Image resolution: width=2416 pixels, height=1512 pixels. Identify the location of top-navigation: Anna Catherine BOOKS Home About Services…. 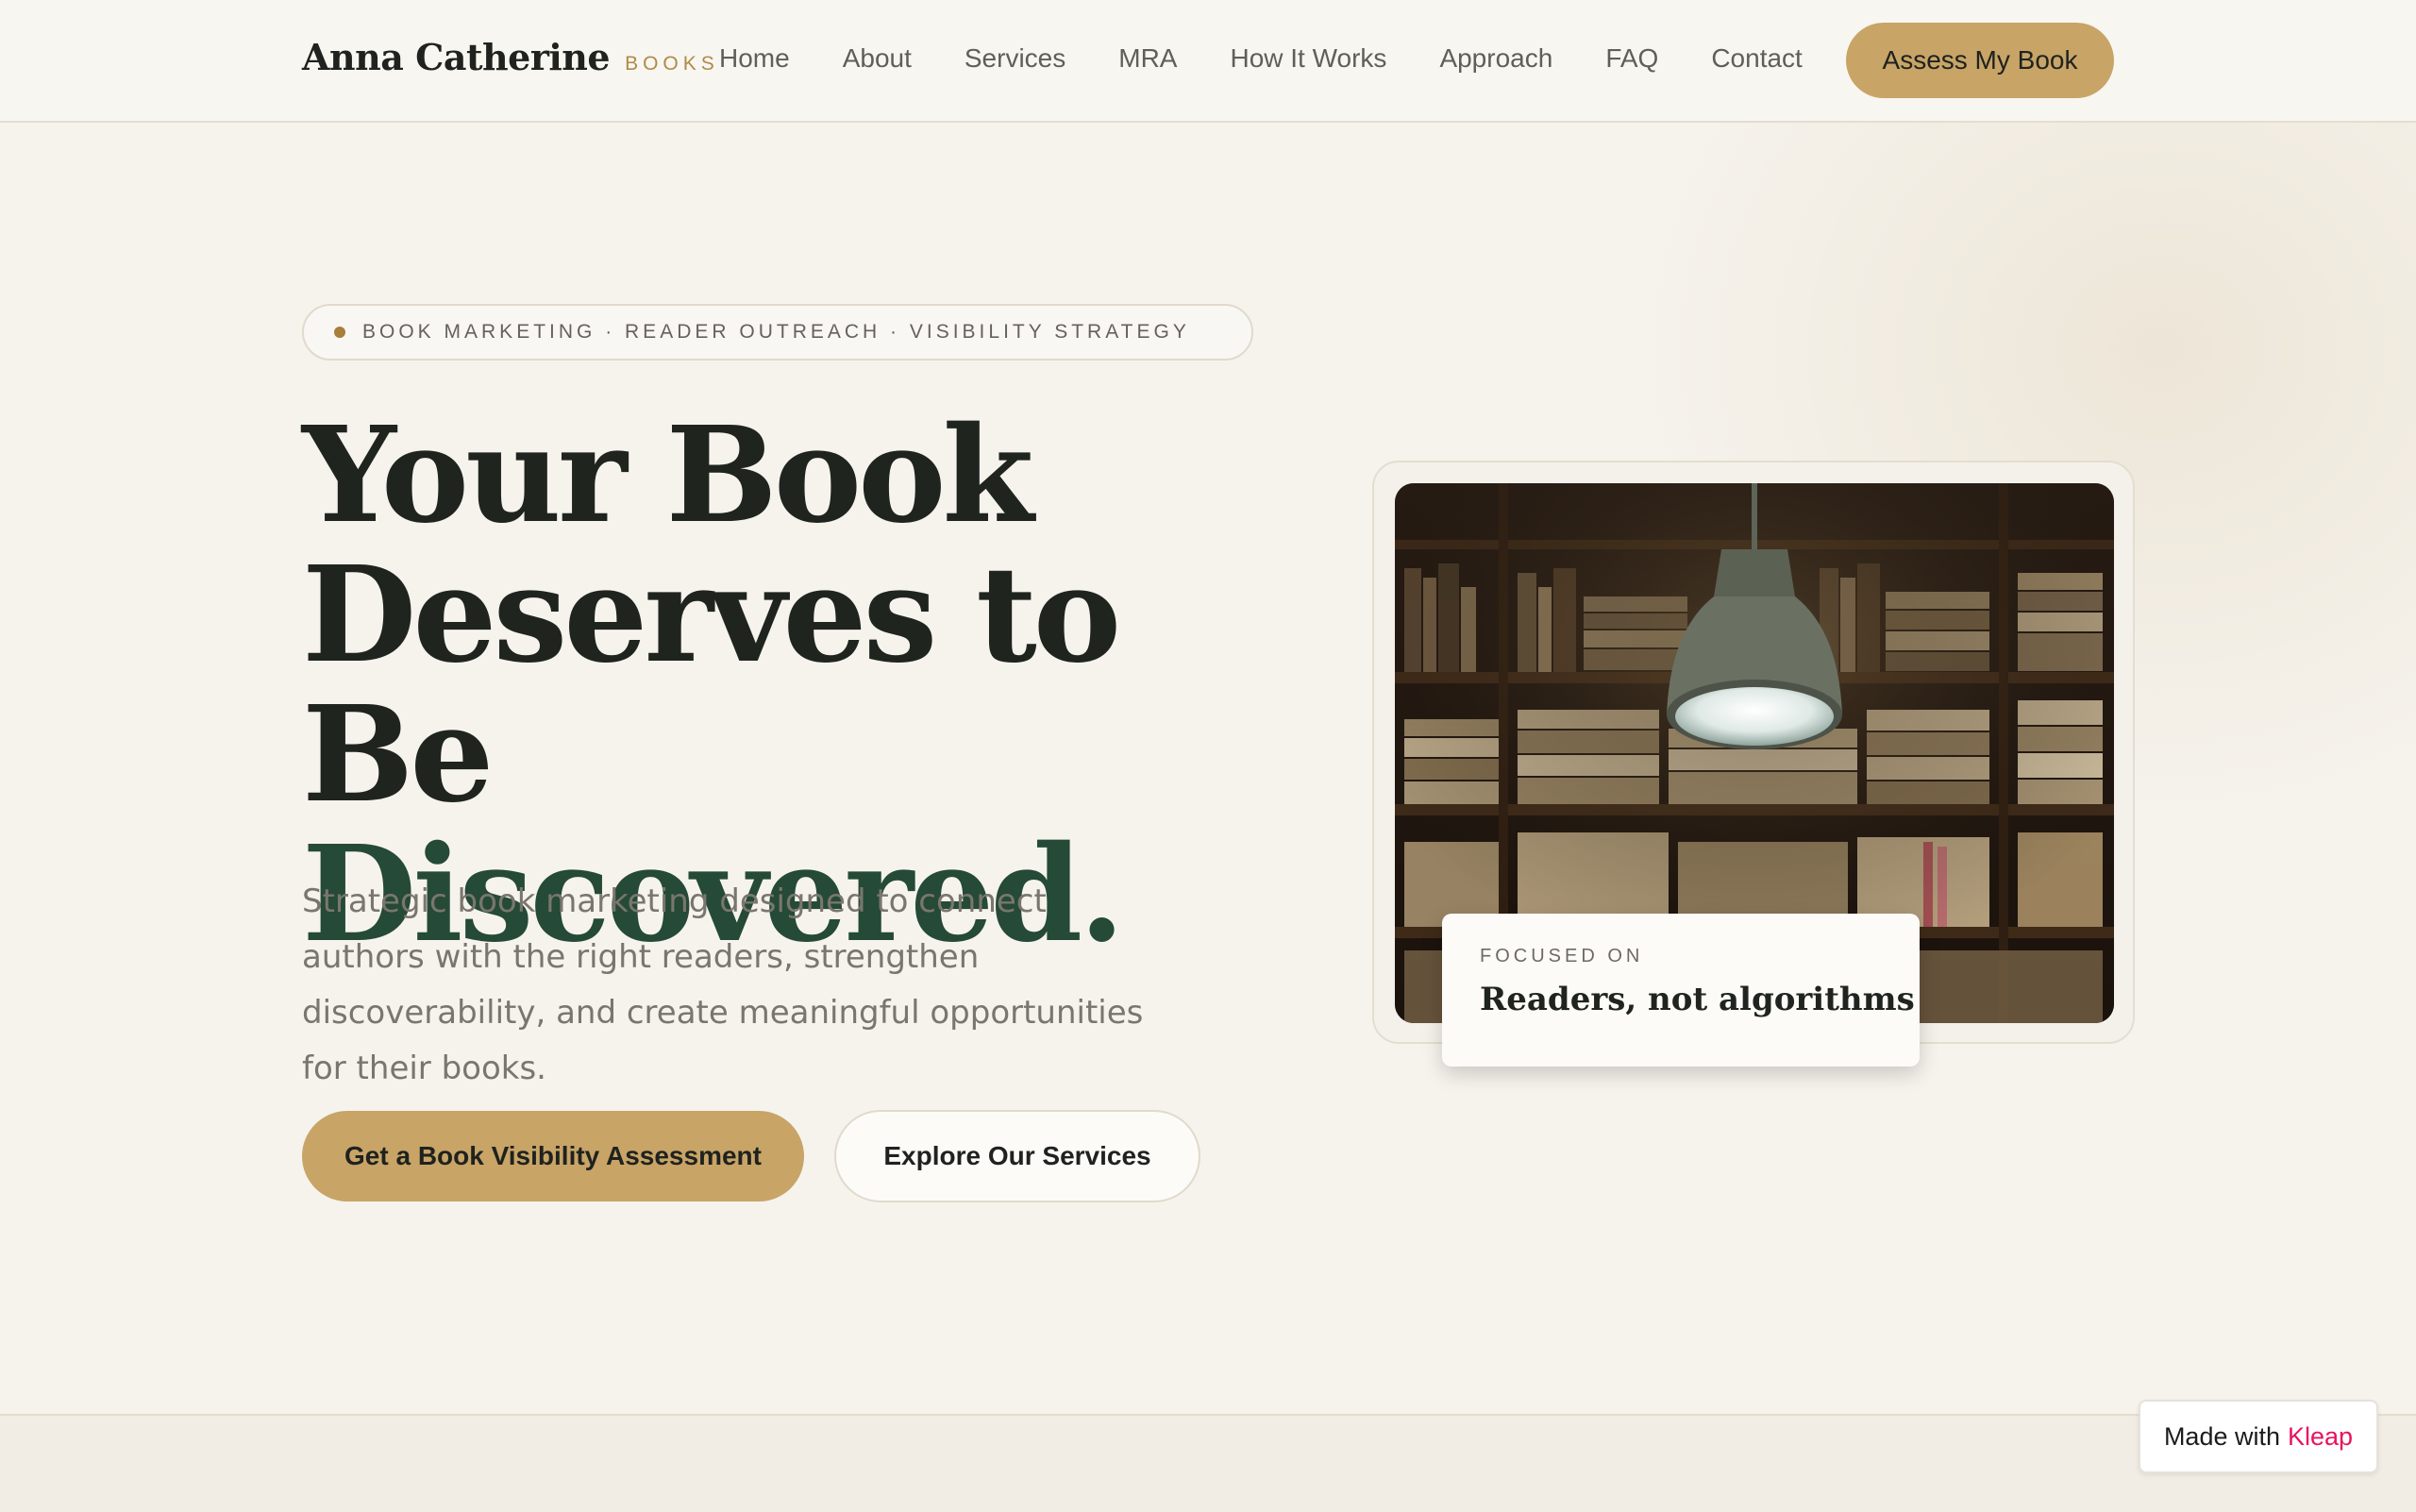
(1208, 62).